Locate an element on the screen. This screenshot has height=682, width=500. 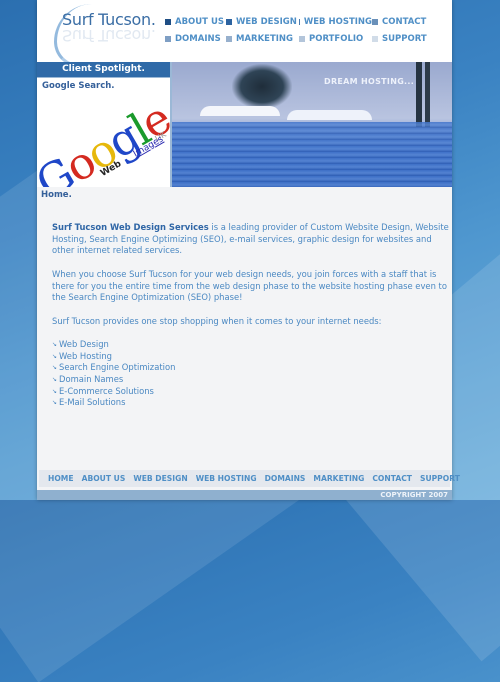
copyright: COPYRIGHT 2007 is located at coordinates (244, 495).